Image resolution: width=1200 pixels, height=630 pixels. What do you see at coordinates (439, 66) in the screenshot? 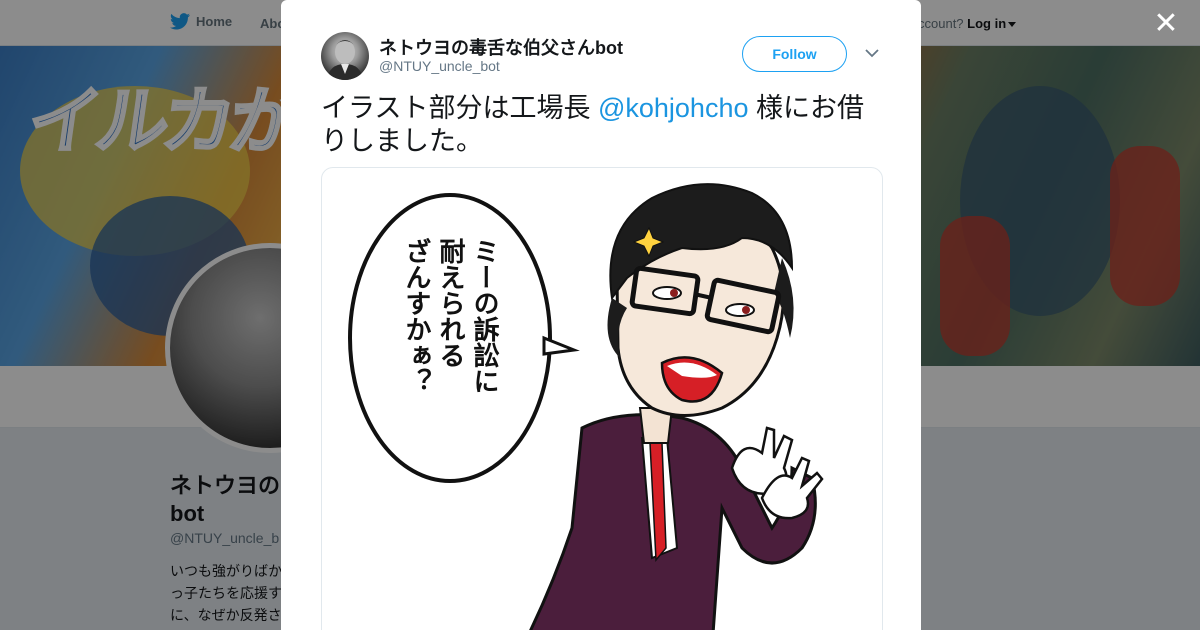
I see `author-handle: @NTUY_uncle_bot` at bounding box center [439, 66].